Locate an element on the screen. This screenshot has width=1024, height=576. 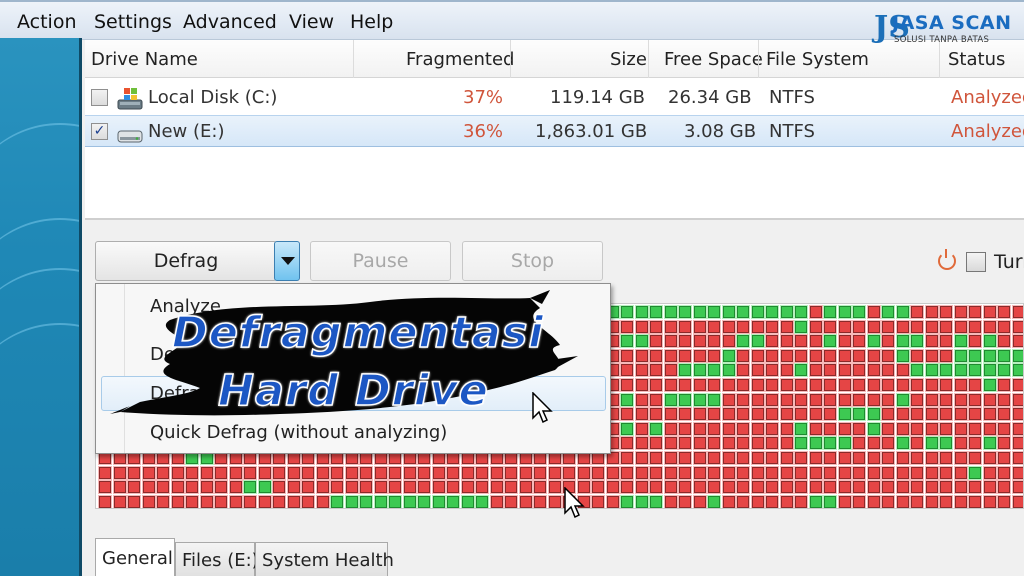
column-fragmented: Fragmented is located at coordinates (460, 59).